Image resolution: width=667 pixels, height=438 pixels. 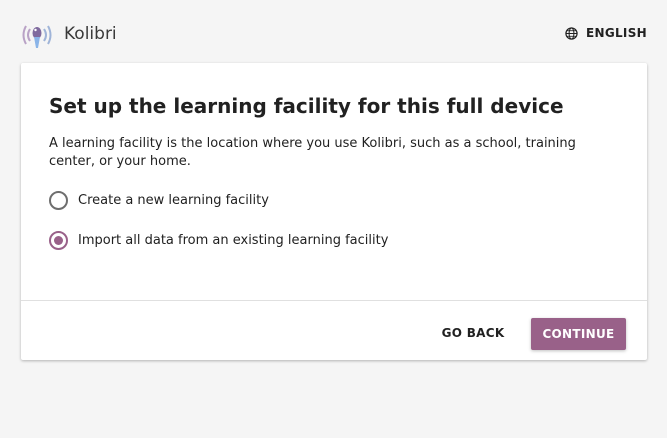 I want to click on go-back-button: GO BACK, so click(x=473, y=333).